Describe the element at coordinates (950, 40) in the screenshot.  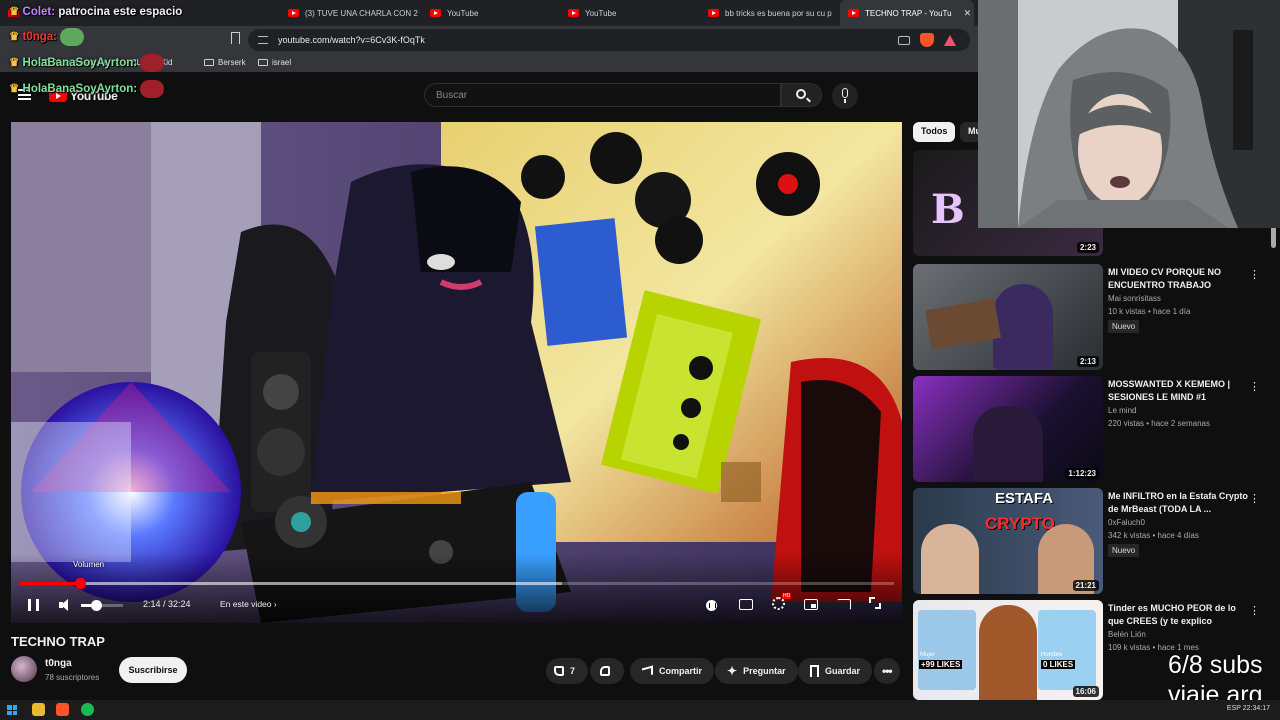
I see `brave-rewards-icon` at that location.